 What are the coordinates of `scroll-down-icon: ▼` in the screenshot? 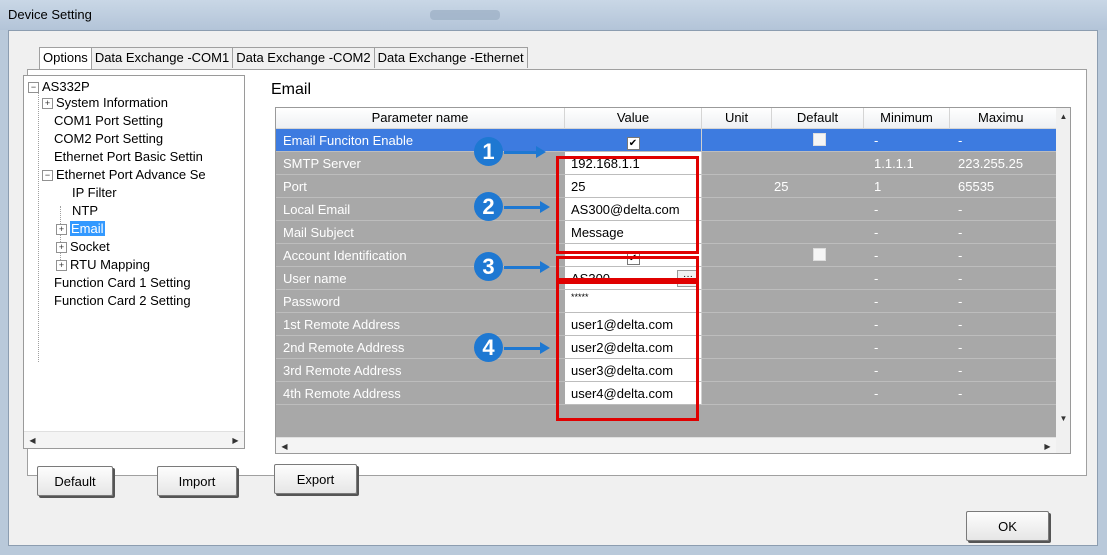 It's located at (1062, 418).